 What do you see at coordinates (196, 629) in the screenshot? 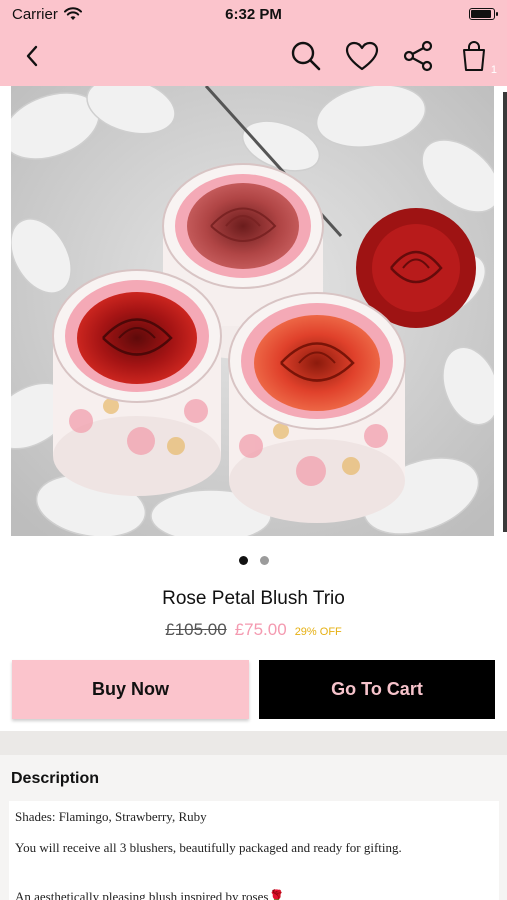
I see `original-price: £105.00` at bounding box center [196, 629].